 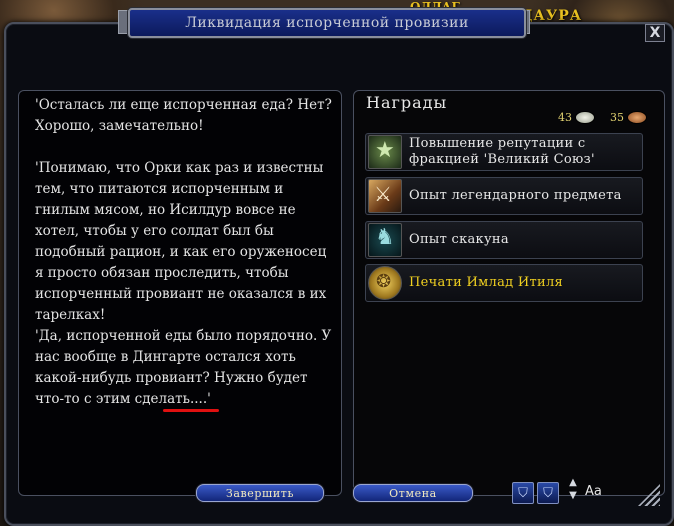 I want to click on mount-horse-icon, so click(x=385, y=240).